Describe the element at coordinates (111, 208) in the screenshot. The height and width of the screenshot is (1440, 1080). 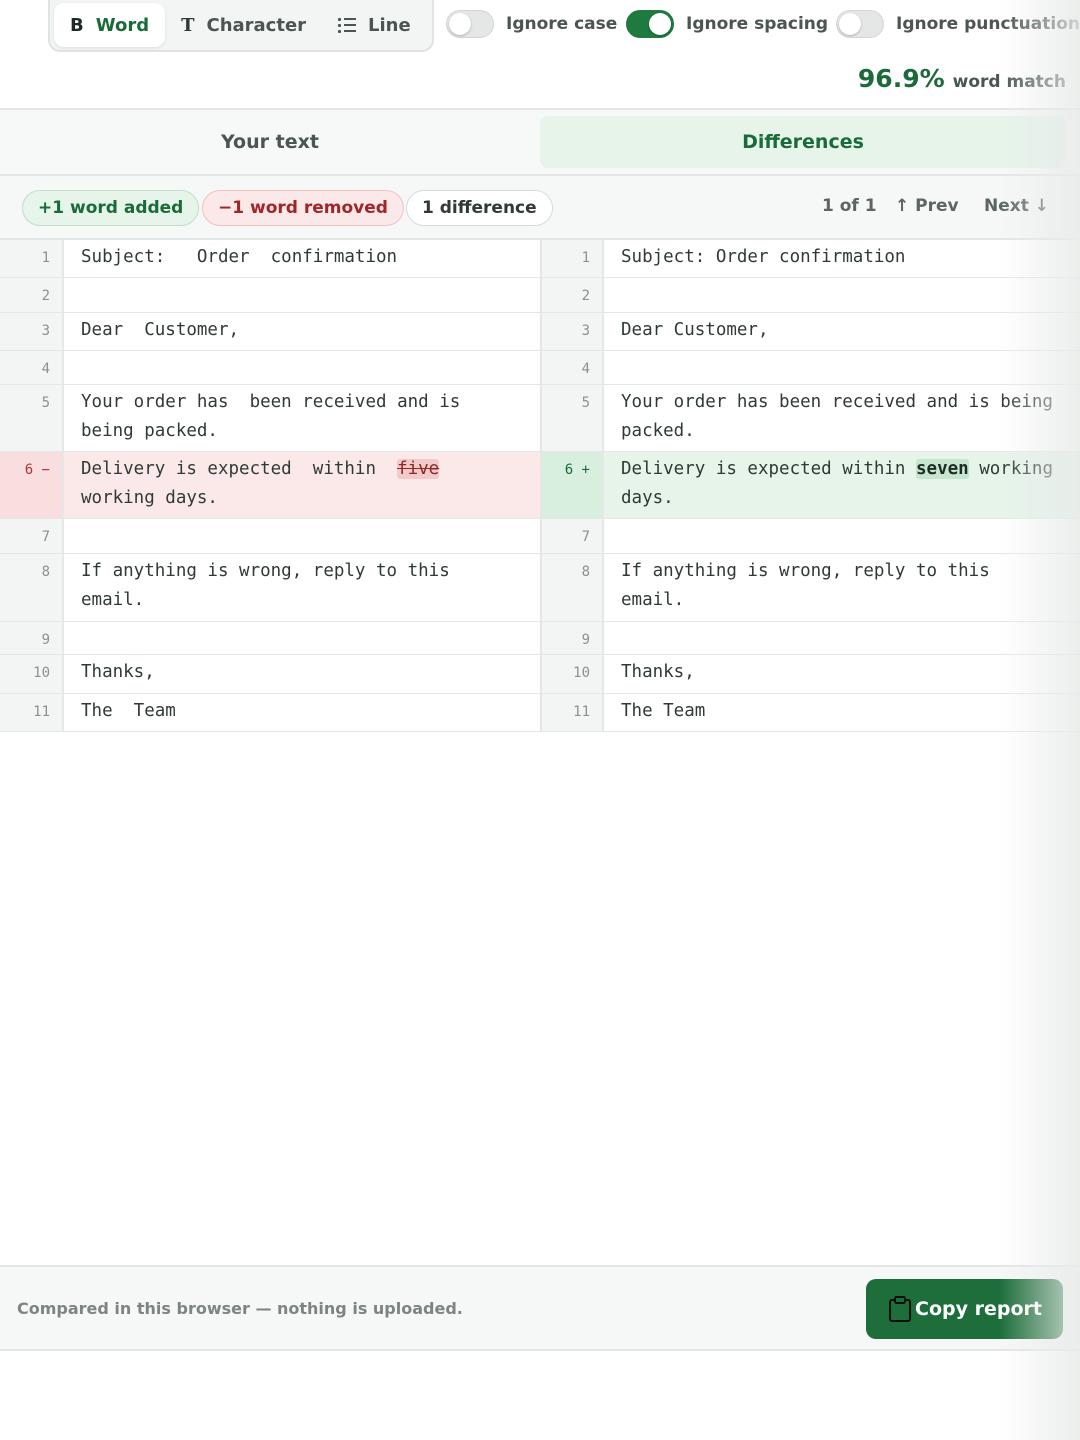
I see `words-added-badge: +1 word added` at that location.